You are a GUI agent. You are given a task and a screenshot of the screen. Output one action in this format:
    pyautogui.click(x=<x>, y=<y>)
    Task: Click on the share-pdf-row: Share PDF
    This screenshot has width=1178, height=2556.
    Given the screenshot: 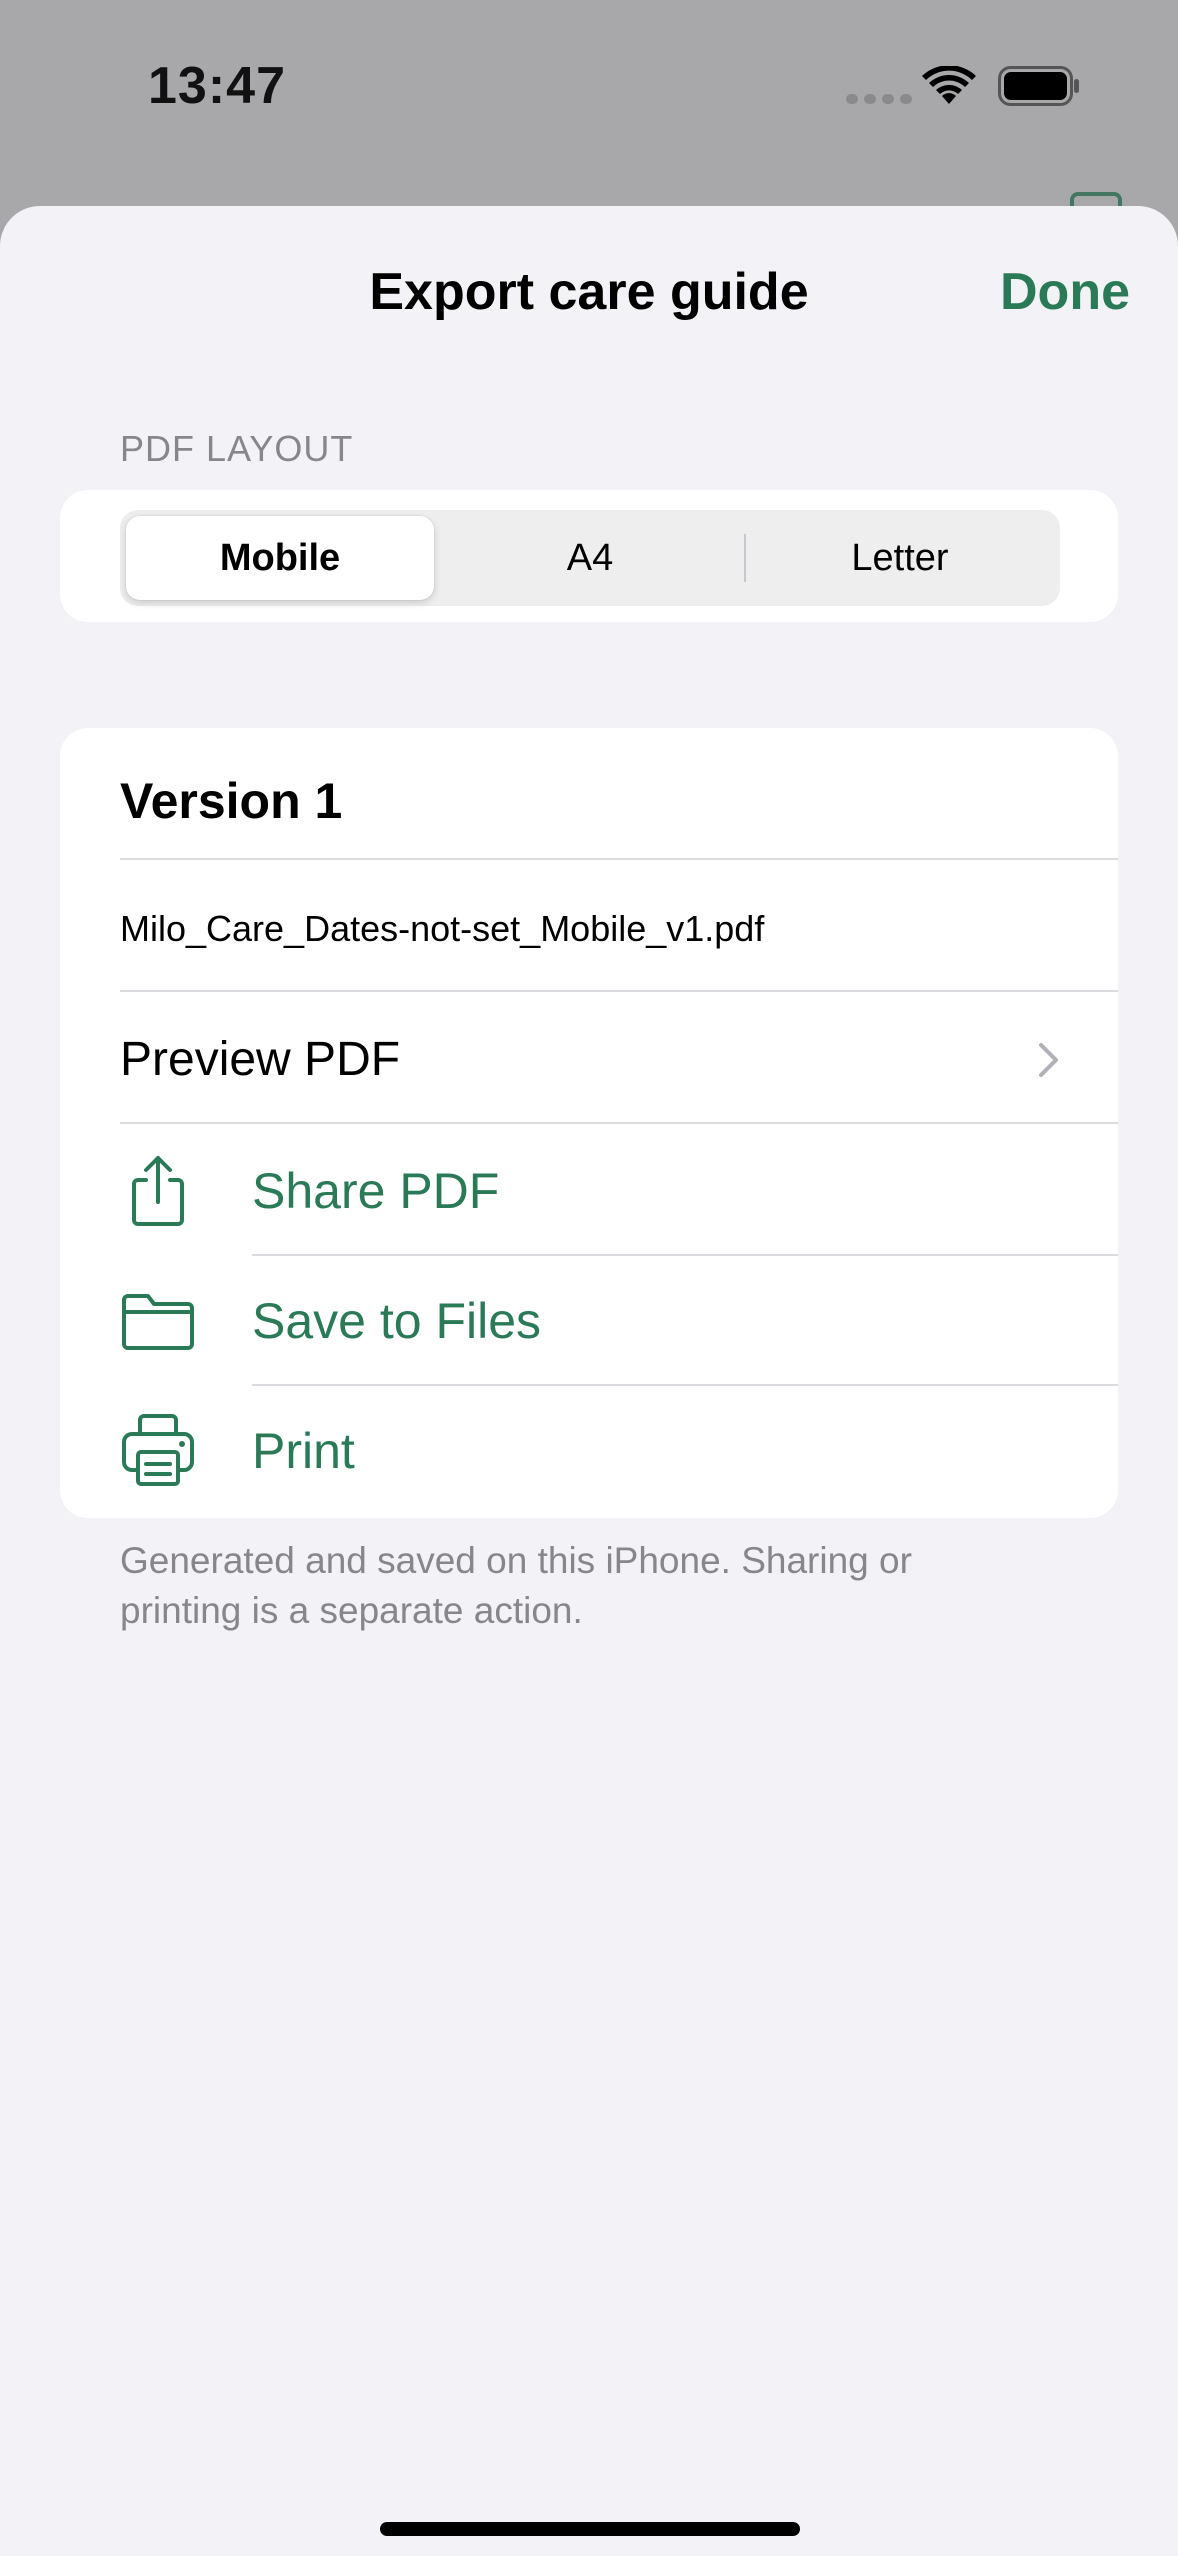 What is the action you would take?
    pyautogui.click(x=589, y=1189)
    